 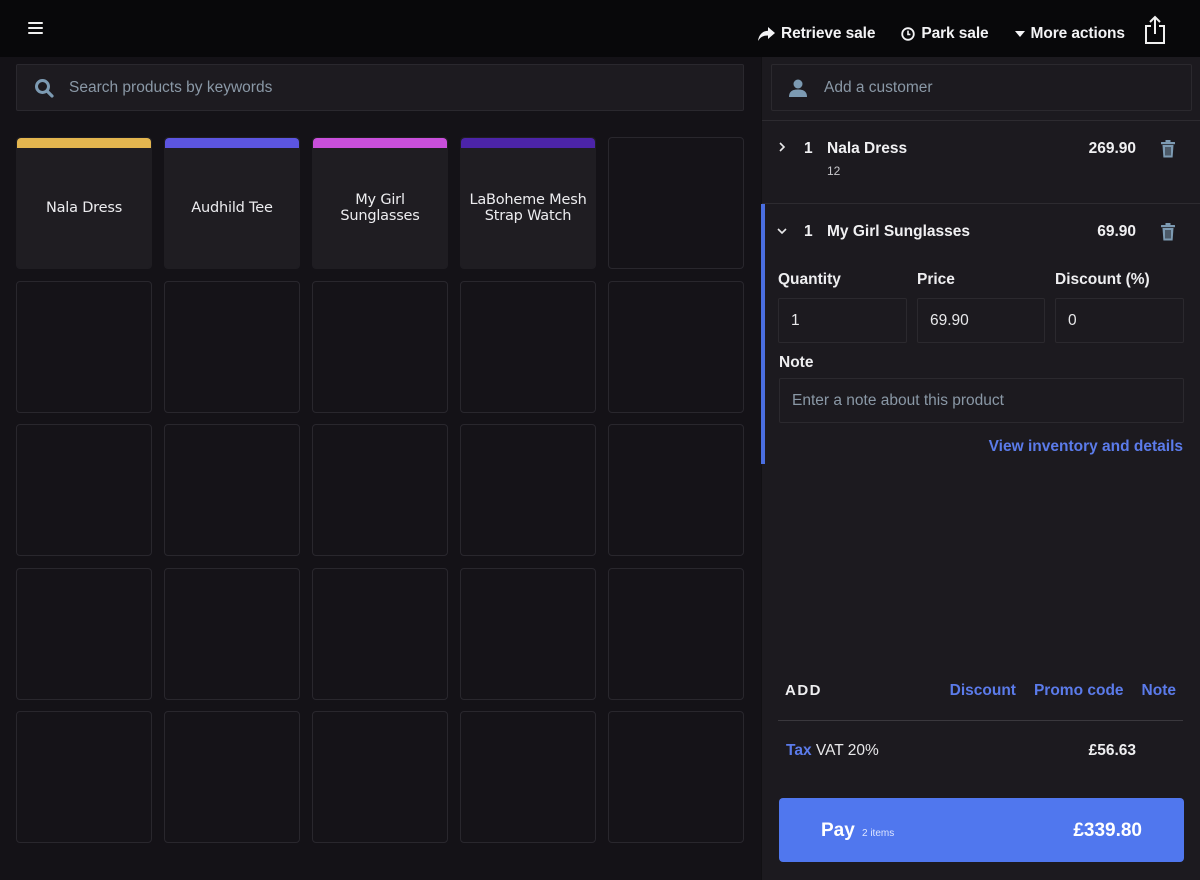 I want to click on user-icon, so click(x=798, y=88).